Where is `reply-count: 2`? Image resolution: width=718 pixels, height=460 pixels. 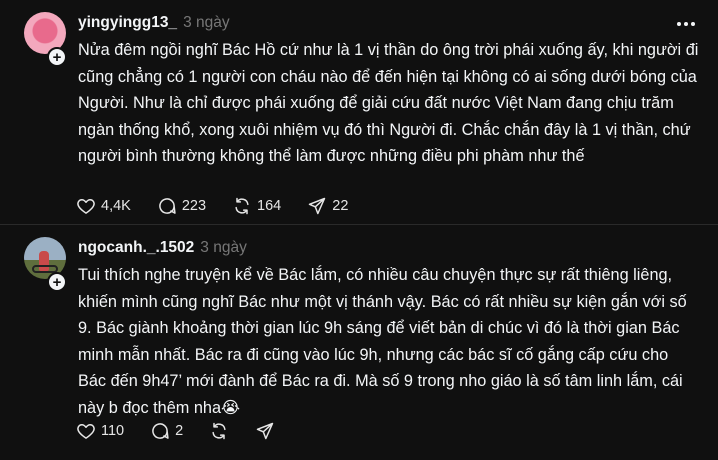 reply-count: 2 is located at coordinates (179, 431).